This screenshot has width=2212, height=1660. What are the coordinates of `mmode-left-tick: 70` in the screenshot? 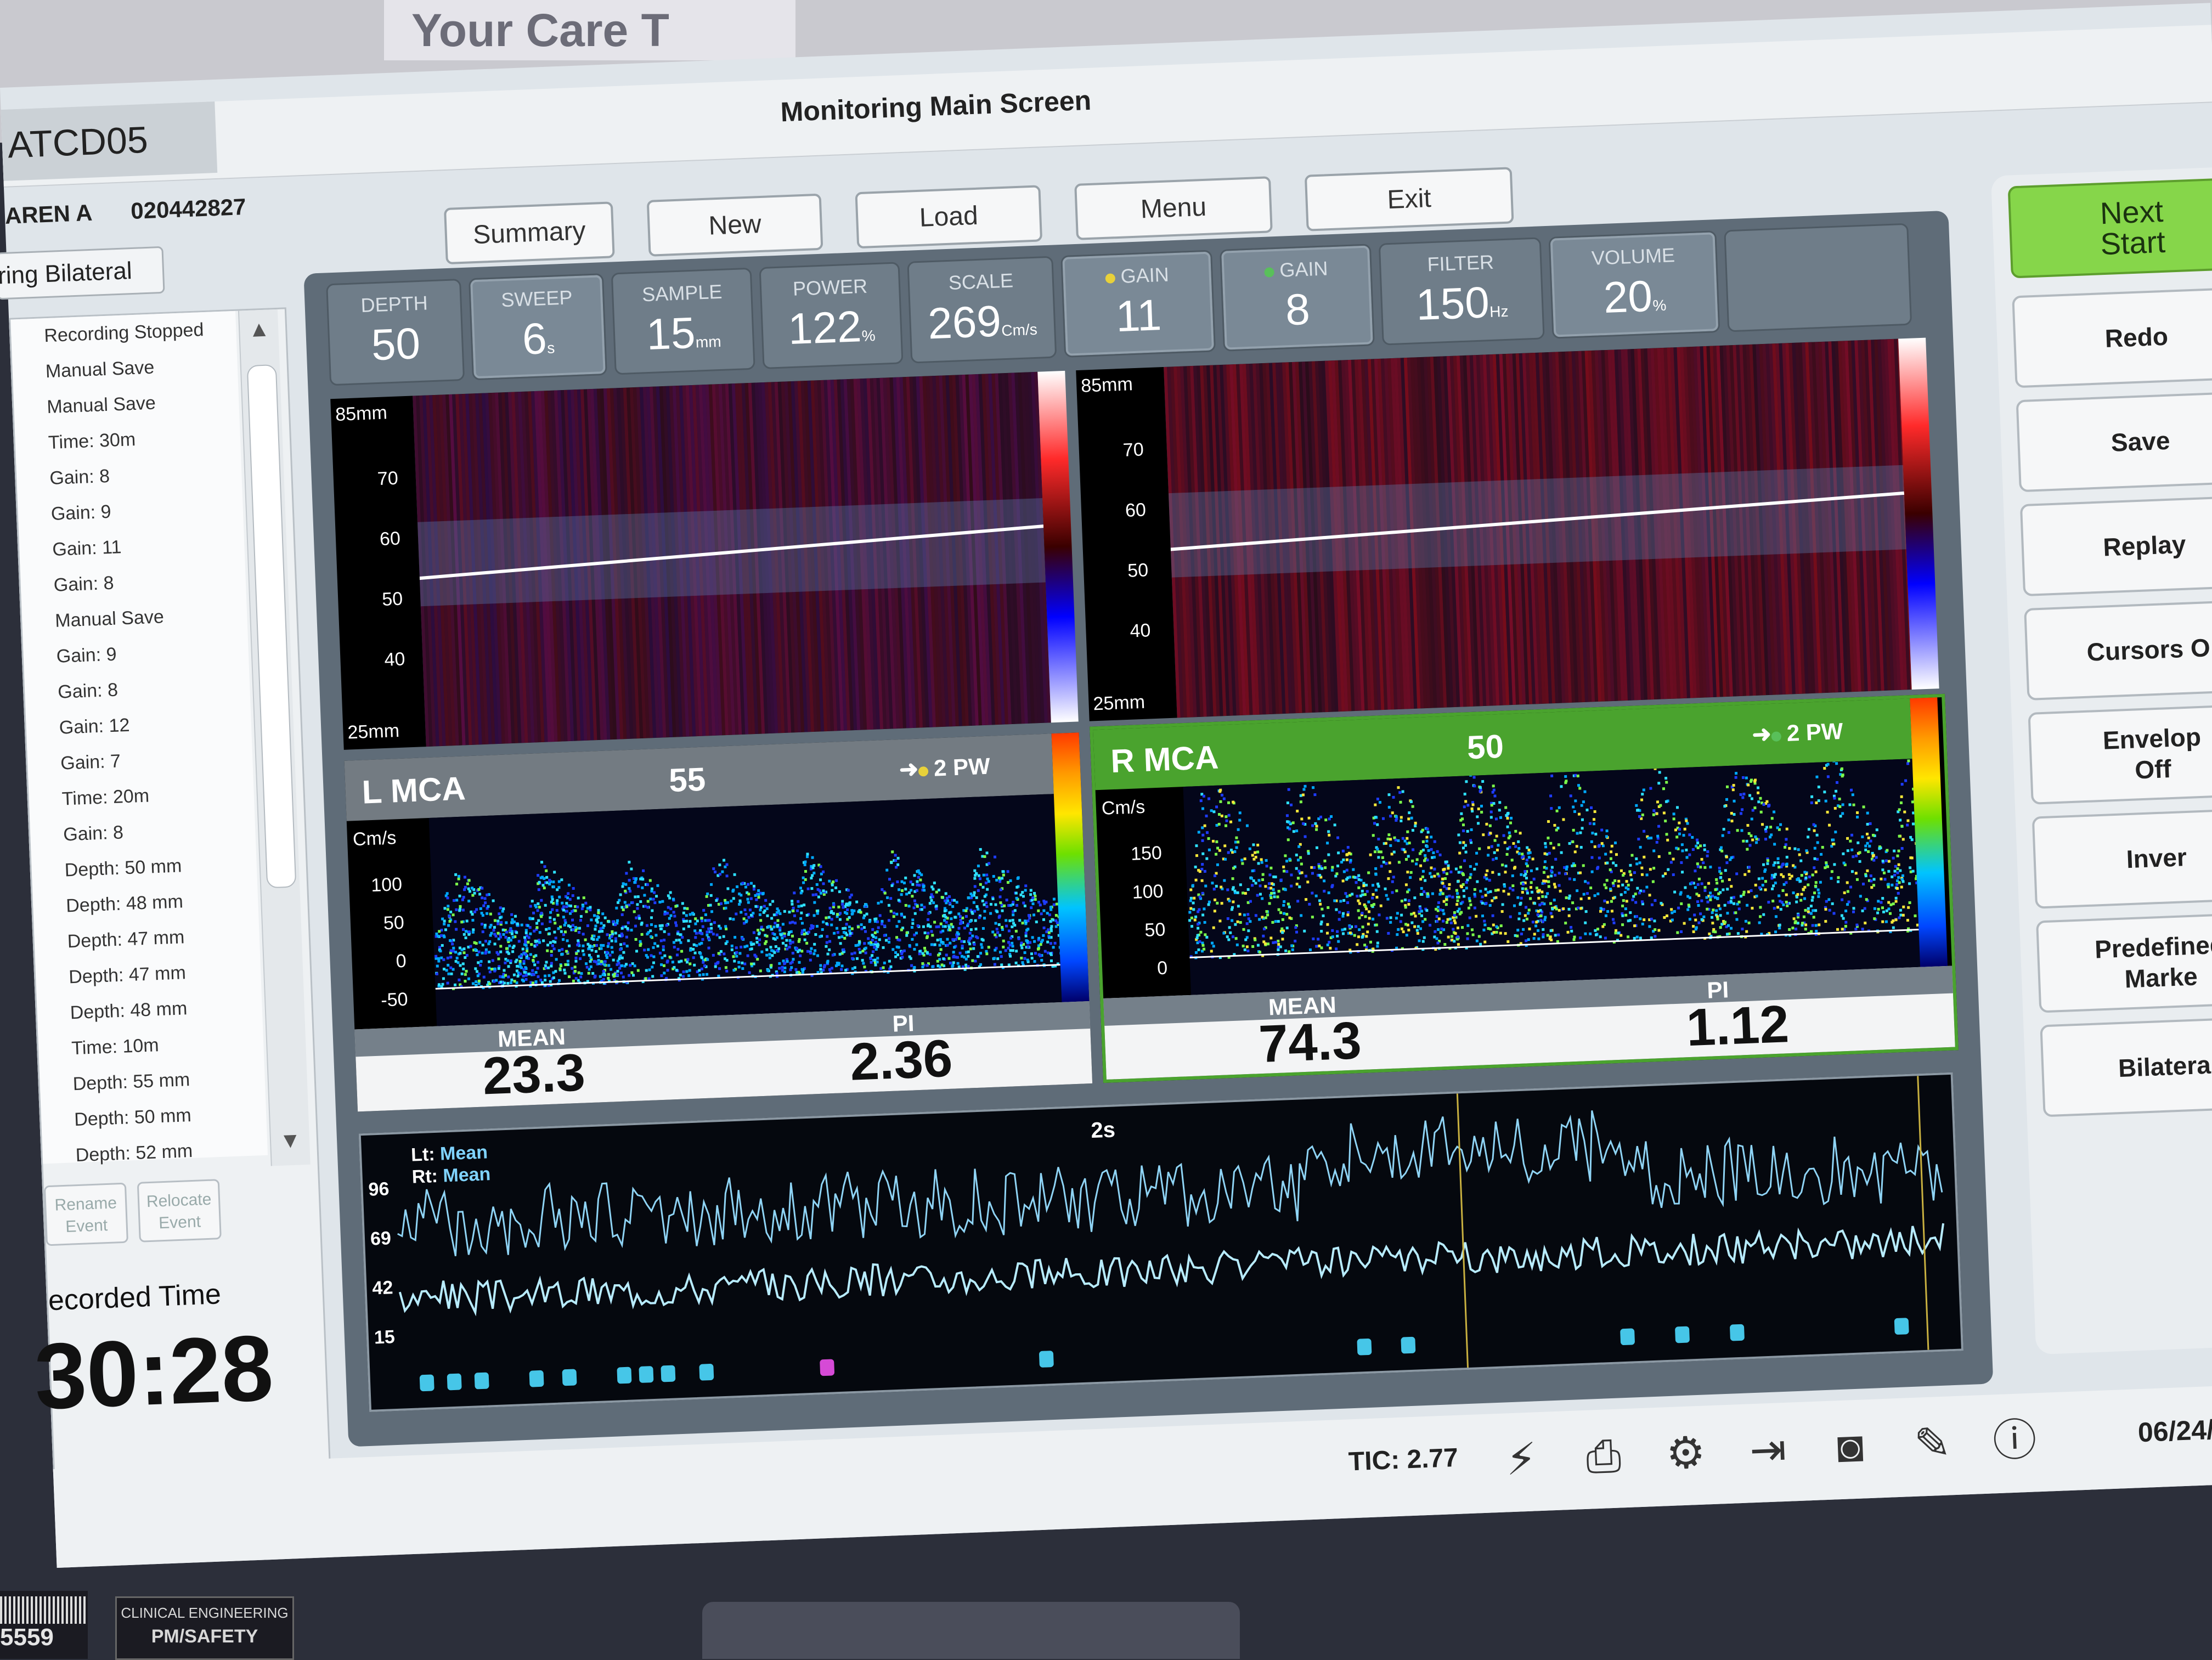 It's located at (387, 479).